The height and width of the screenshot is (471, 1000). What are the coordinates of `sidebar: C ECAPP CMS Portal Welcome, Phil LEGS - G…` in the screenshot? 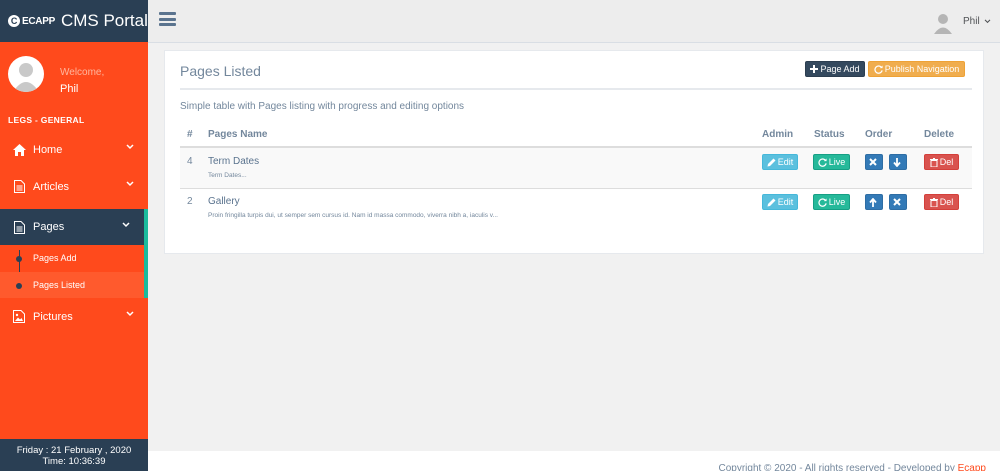 It's located at (74, 235).